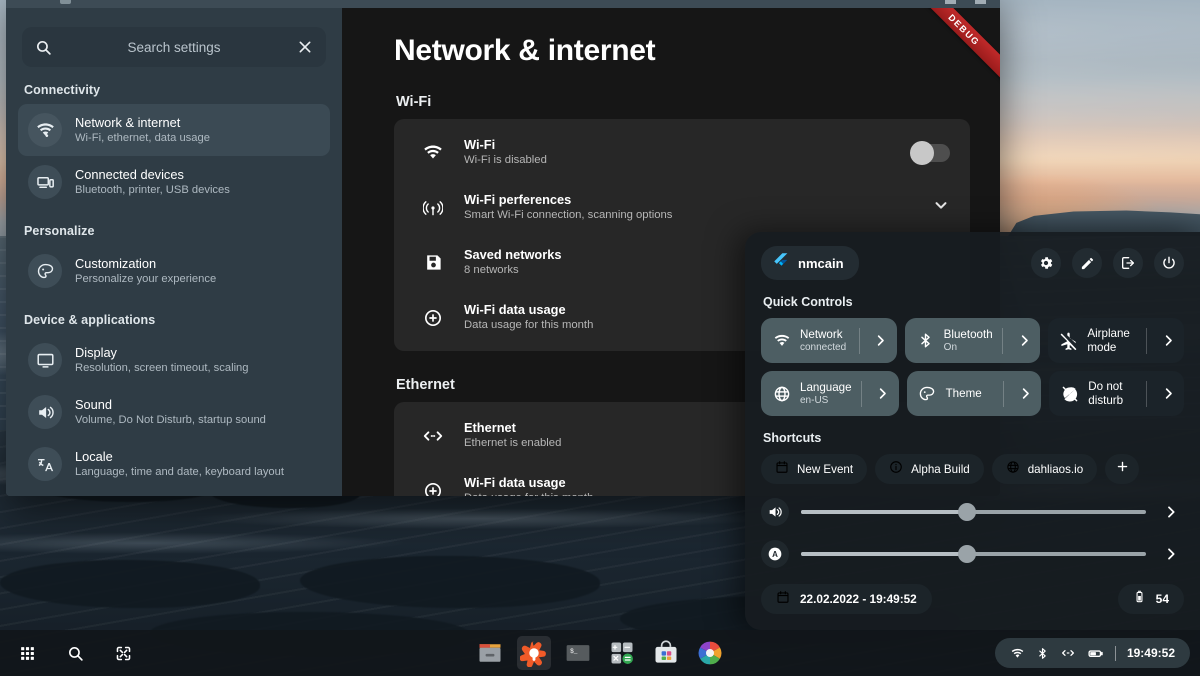 This screenshot has height=676, width=1200. Describe the element at coordinates (980, 2) in the screenshot. I see `window-close-button` at that location.